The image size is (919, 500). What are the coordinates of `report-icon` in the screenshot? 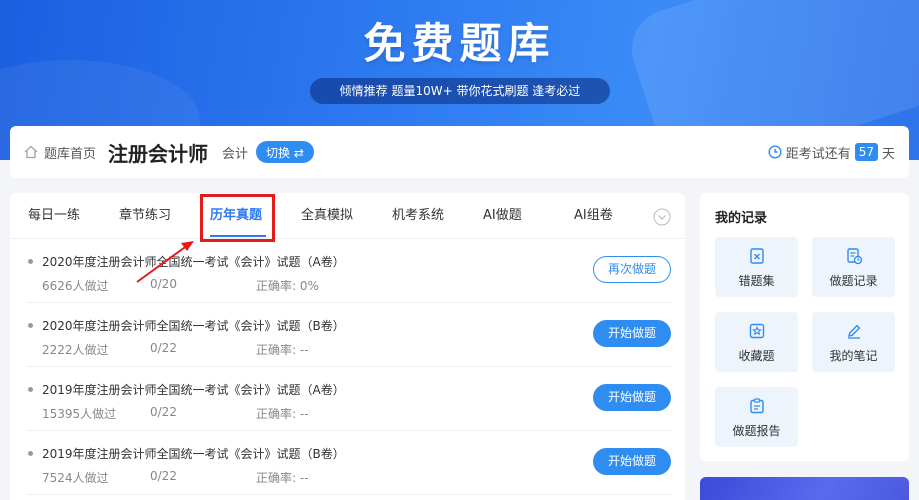 It's located at (756, 406).